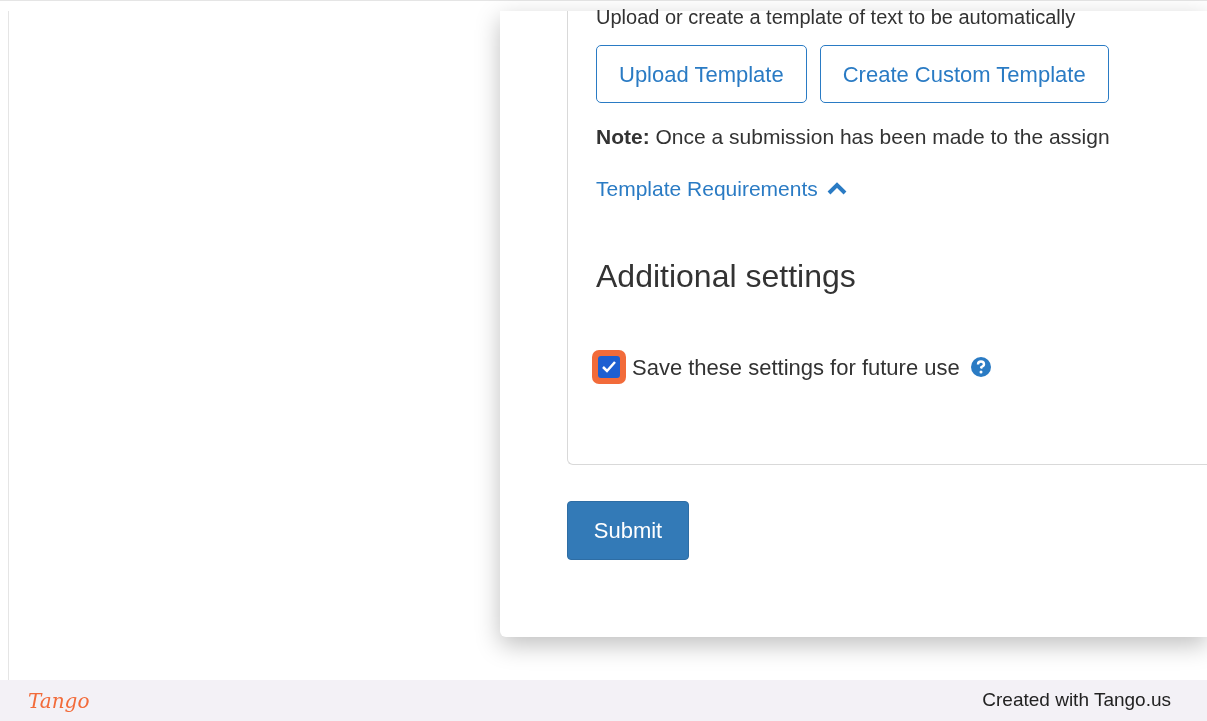 This screenshot has width=1207, height=721. I want to click on save-settings-checkbox, so click(609, 367).